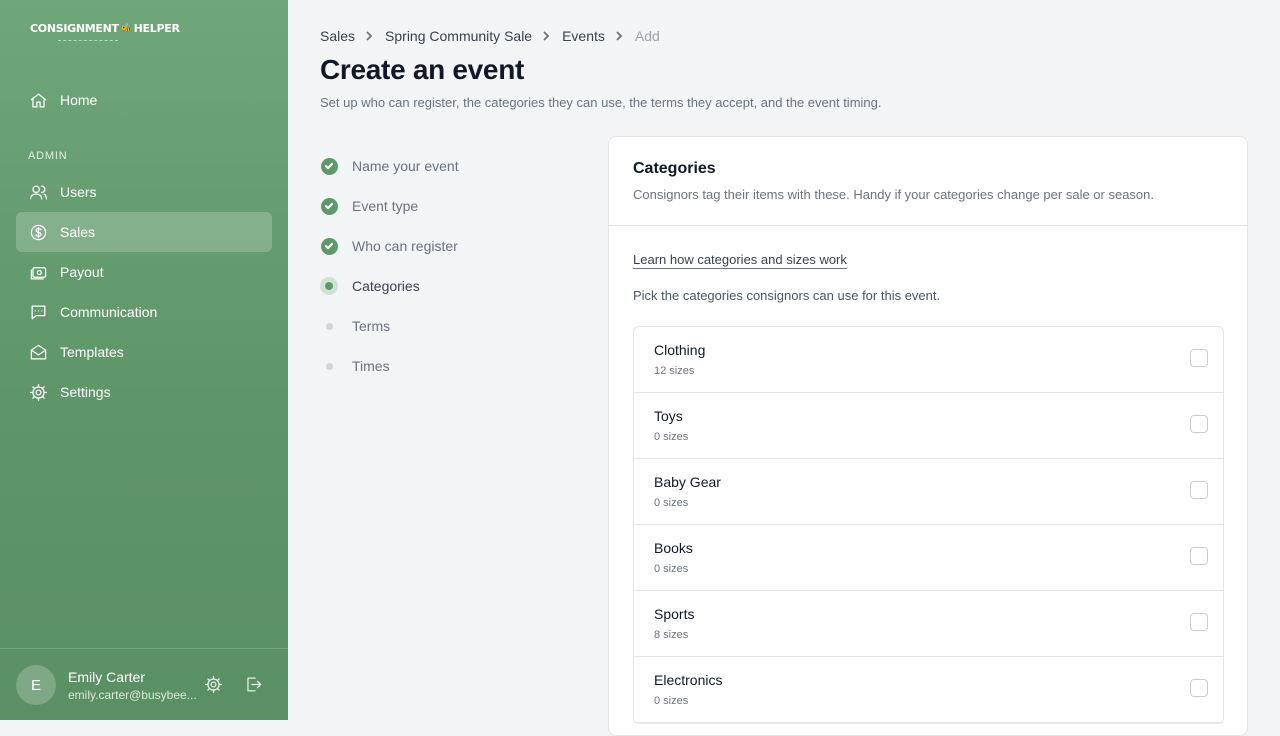 Image resolution: width=1280 pixels, height=736 pixels. What do you see at coordinates (82, 272) in the screenshot?
I see `sidebar-item-label: Payout` at bounding box center [82, 272].